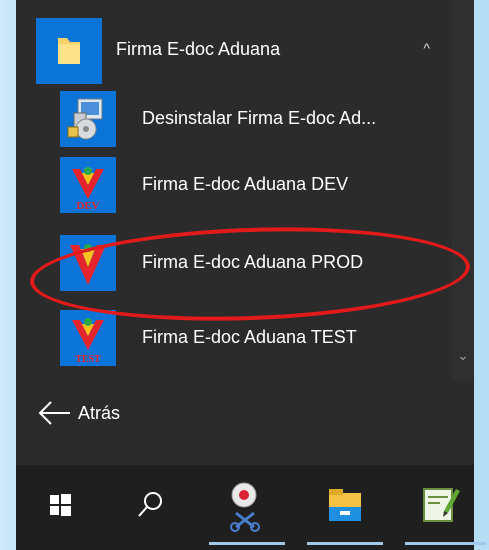 This screenshot has height=550, width=489. Describe the element at coordinates (245, 184) in the screenshot. I see `menu-item-label: Firma E-doc Aduana DEV` at that location.